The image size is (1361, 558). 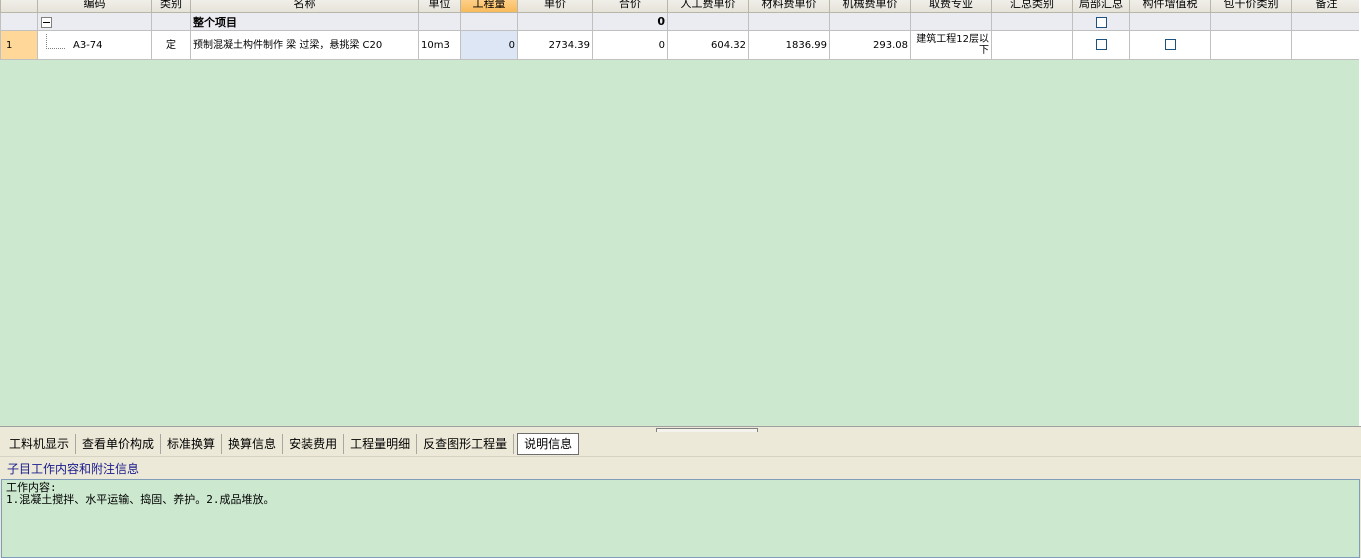 I want to click on tab-conversion-info: 换算信息, so click(x=253, y=444).